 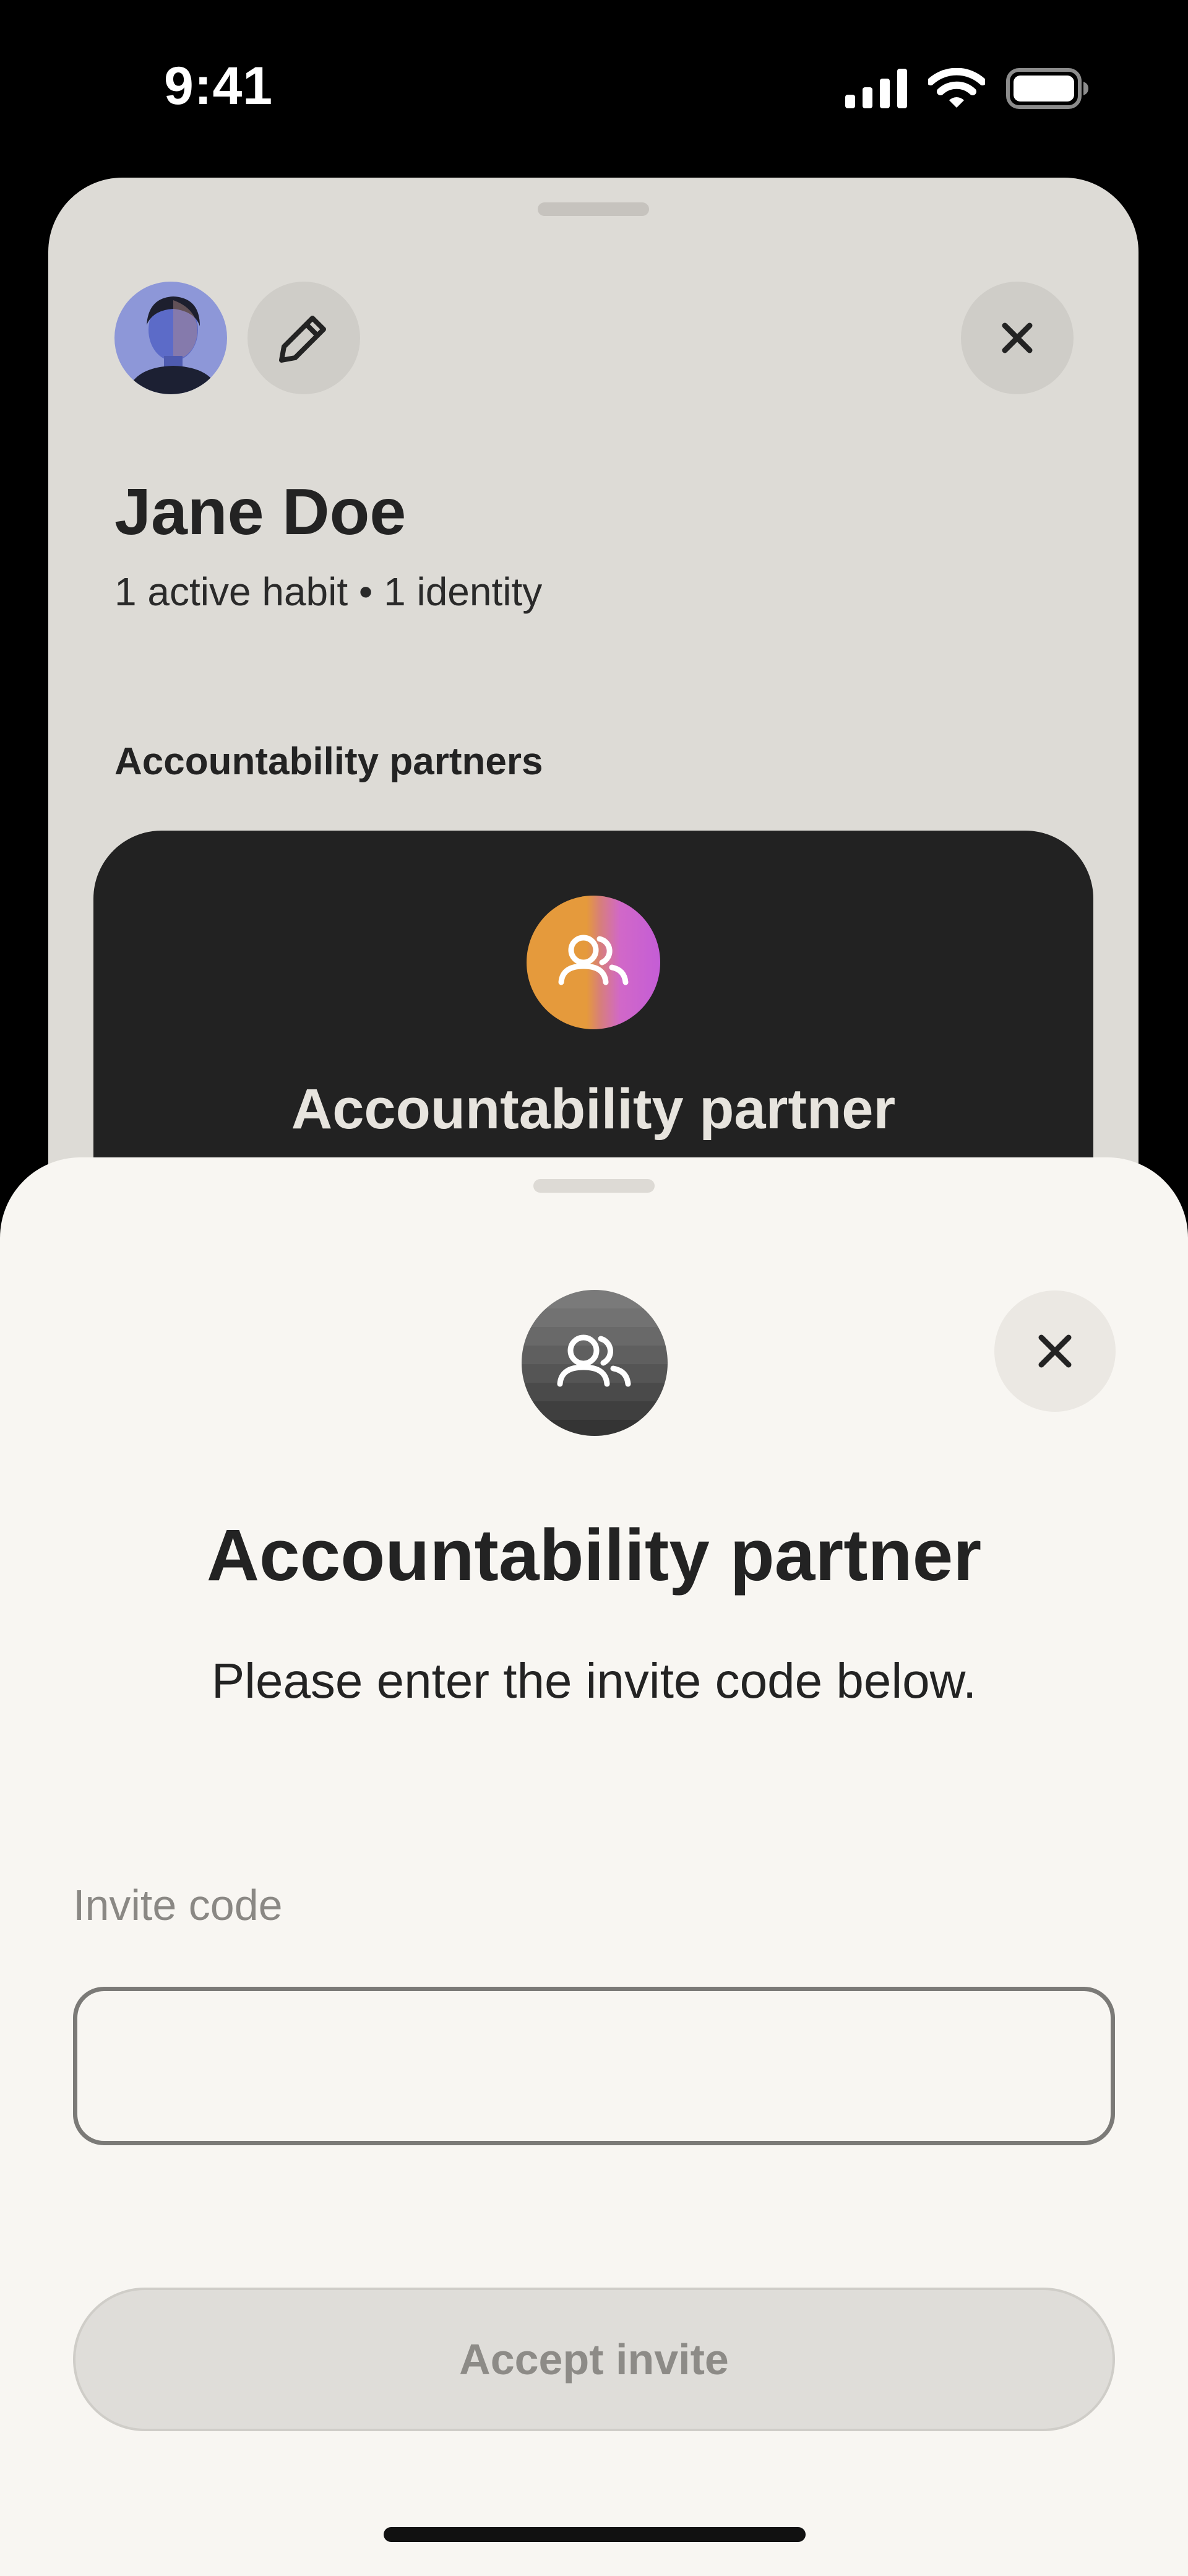 I want to click on modal-grabber, so click(x=594, y=1186).